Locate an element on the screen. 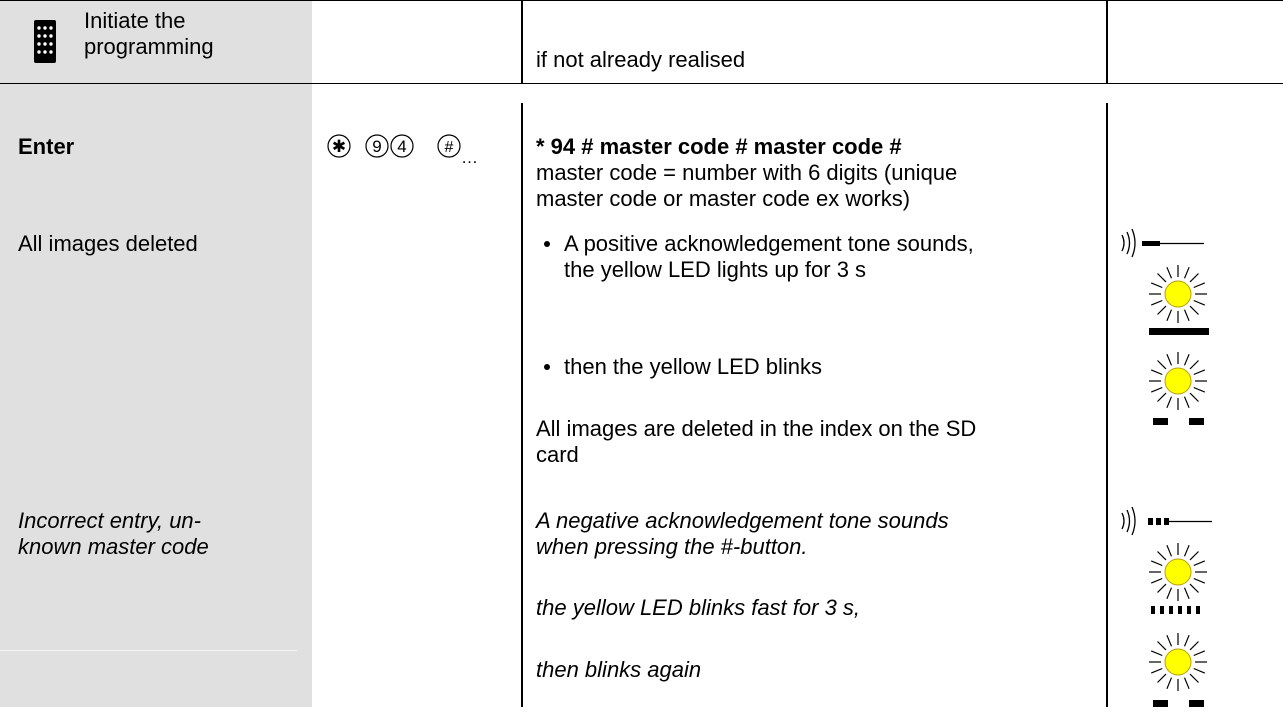 The height and width of the screenshot is (713, 1283). enter-label: Enter is located at coordinates (46, 146).